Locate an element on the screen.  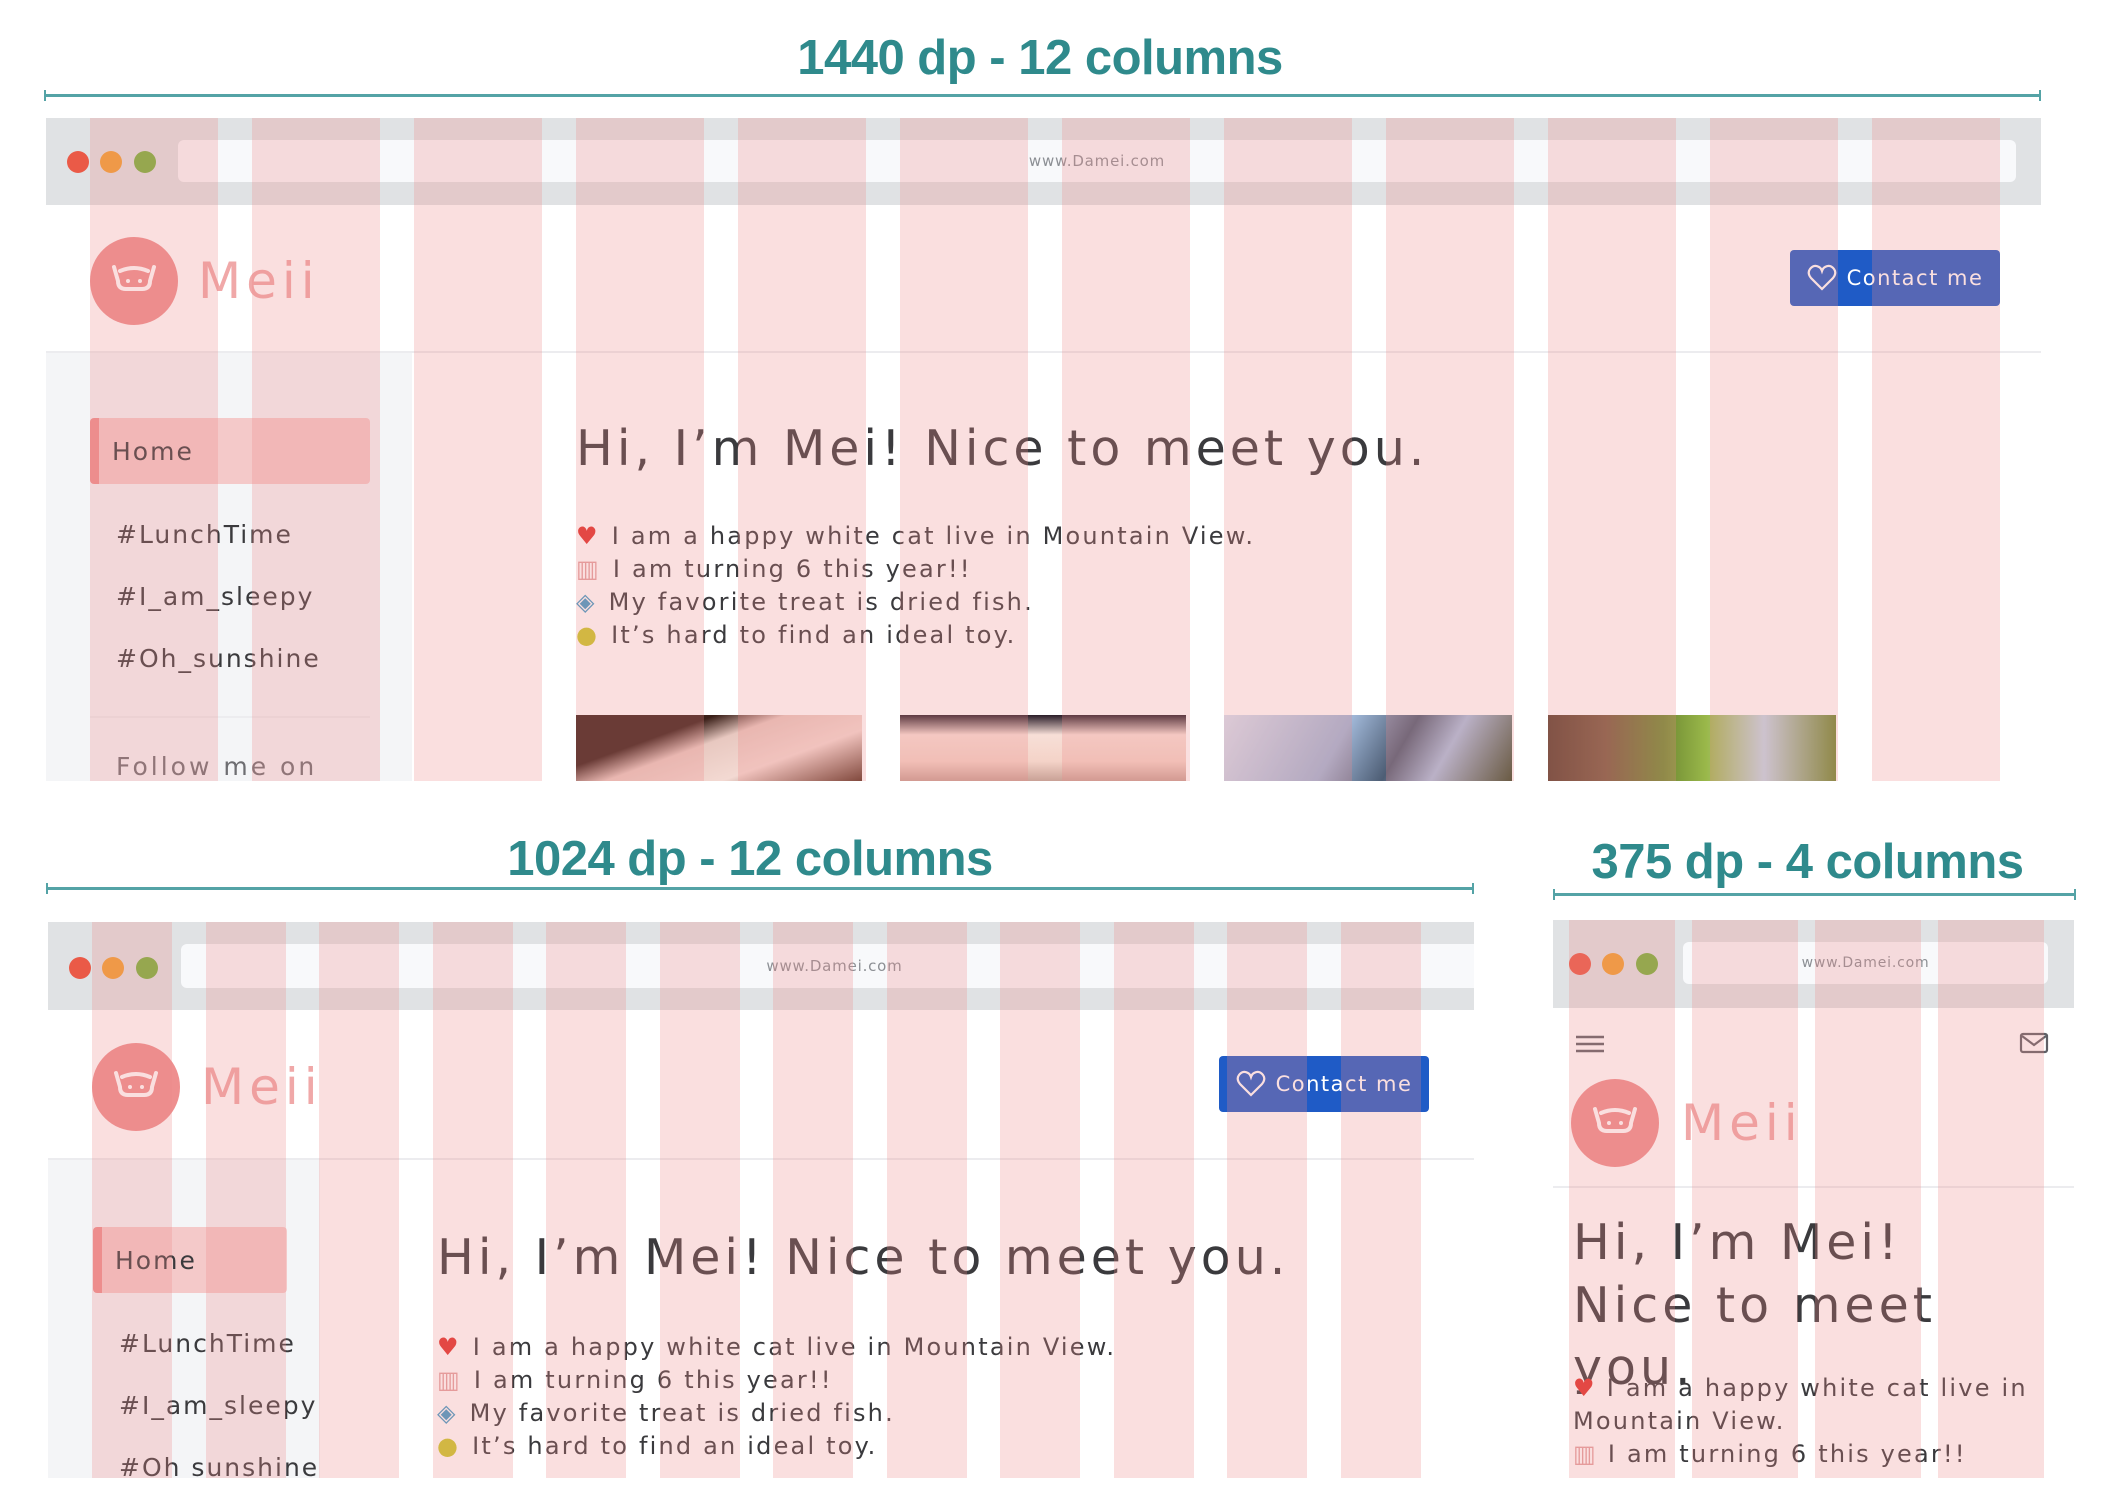
sidebar-divider is located at coordinates (230, 717).